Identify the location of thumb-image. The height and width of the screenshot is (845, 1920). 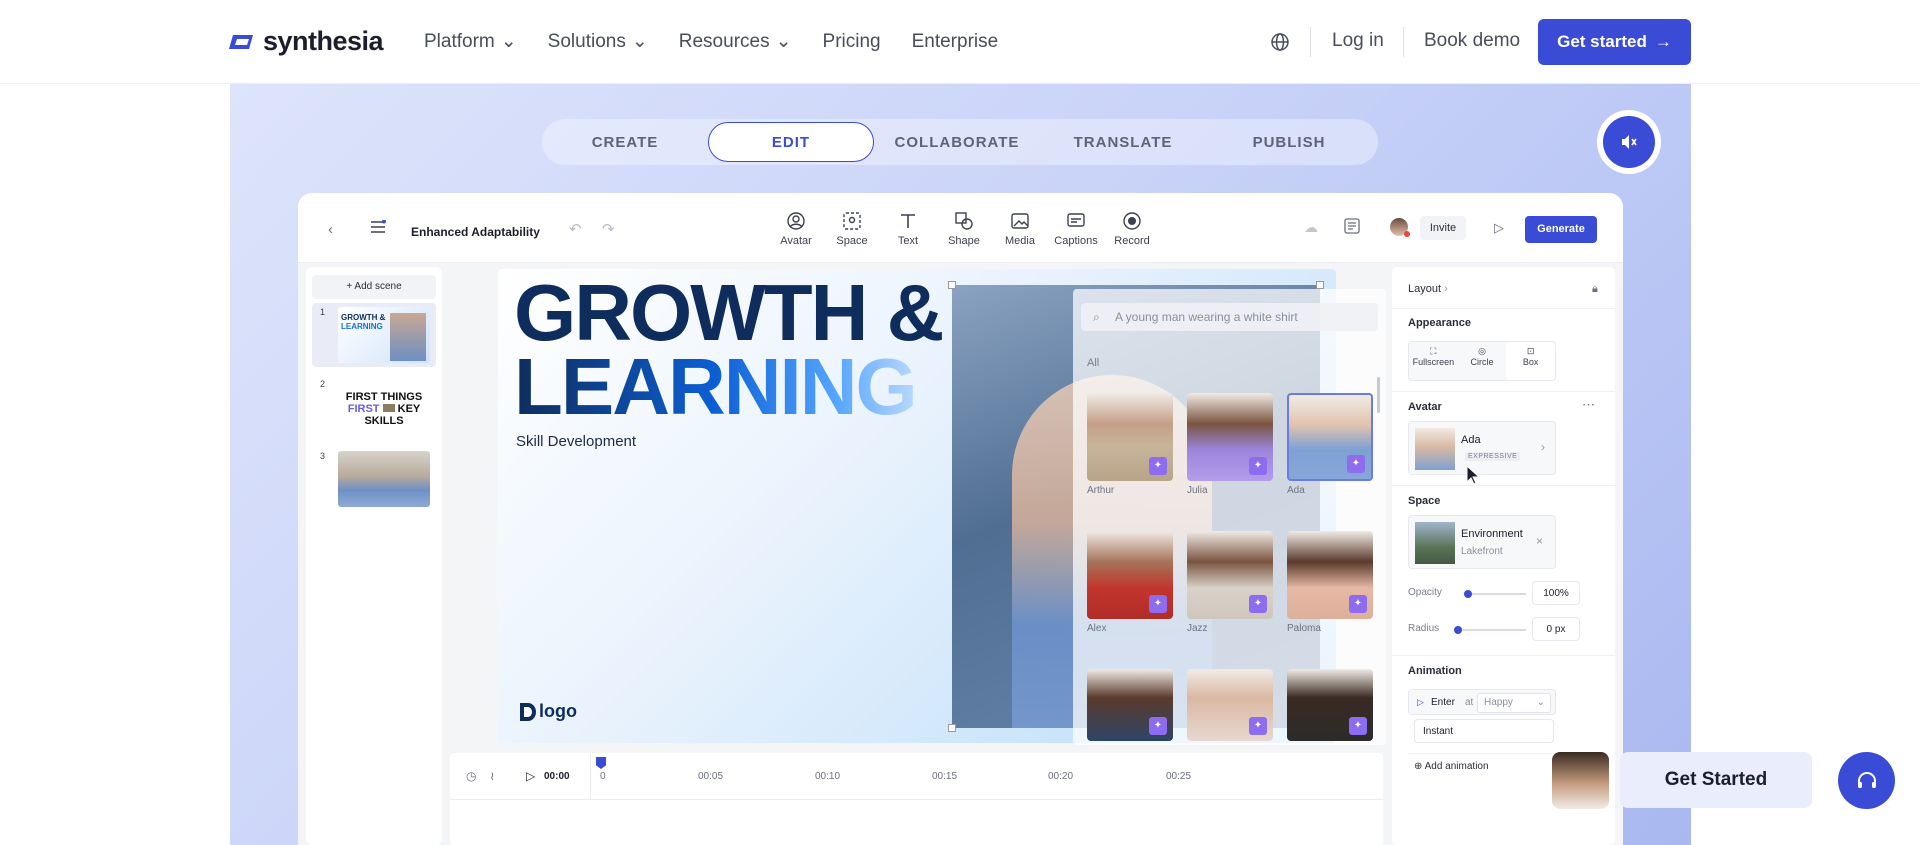
(388, 408).